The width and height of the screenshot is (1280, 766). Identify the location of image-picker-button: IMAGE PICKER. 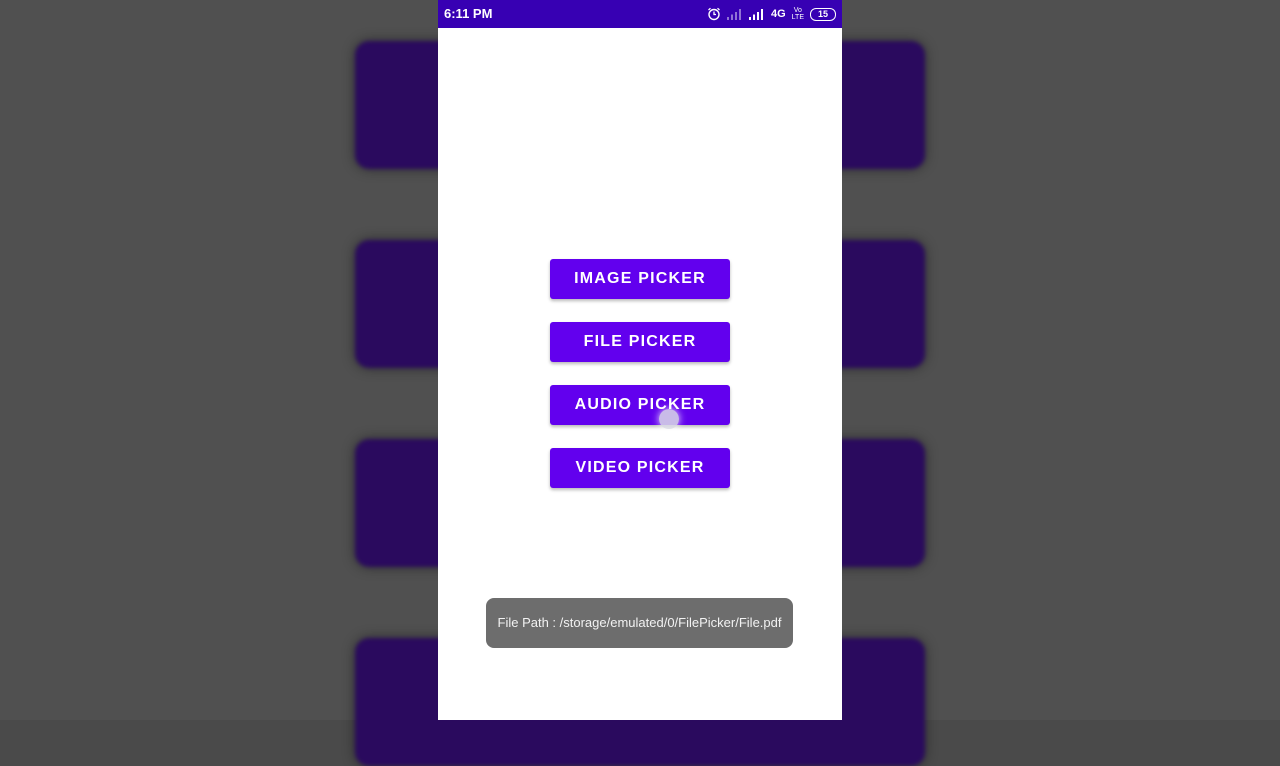
(640, 279).